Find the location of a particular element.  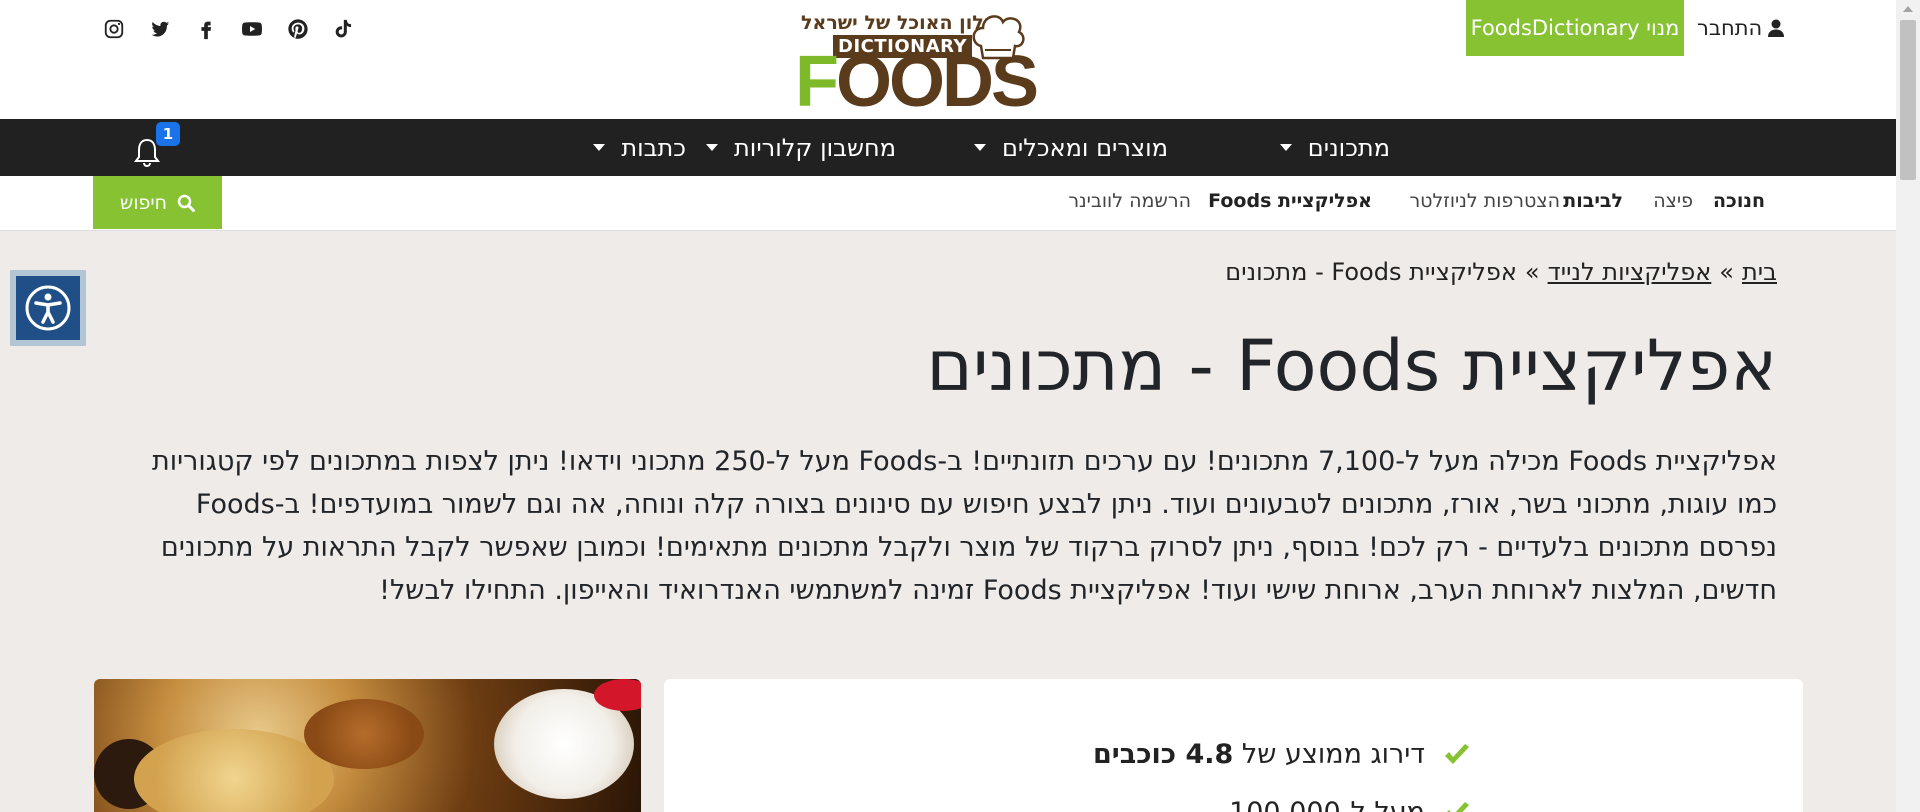

nav-item-calorie-calculator: מחשבון קלוריות is located at coordinates (801, 147).